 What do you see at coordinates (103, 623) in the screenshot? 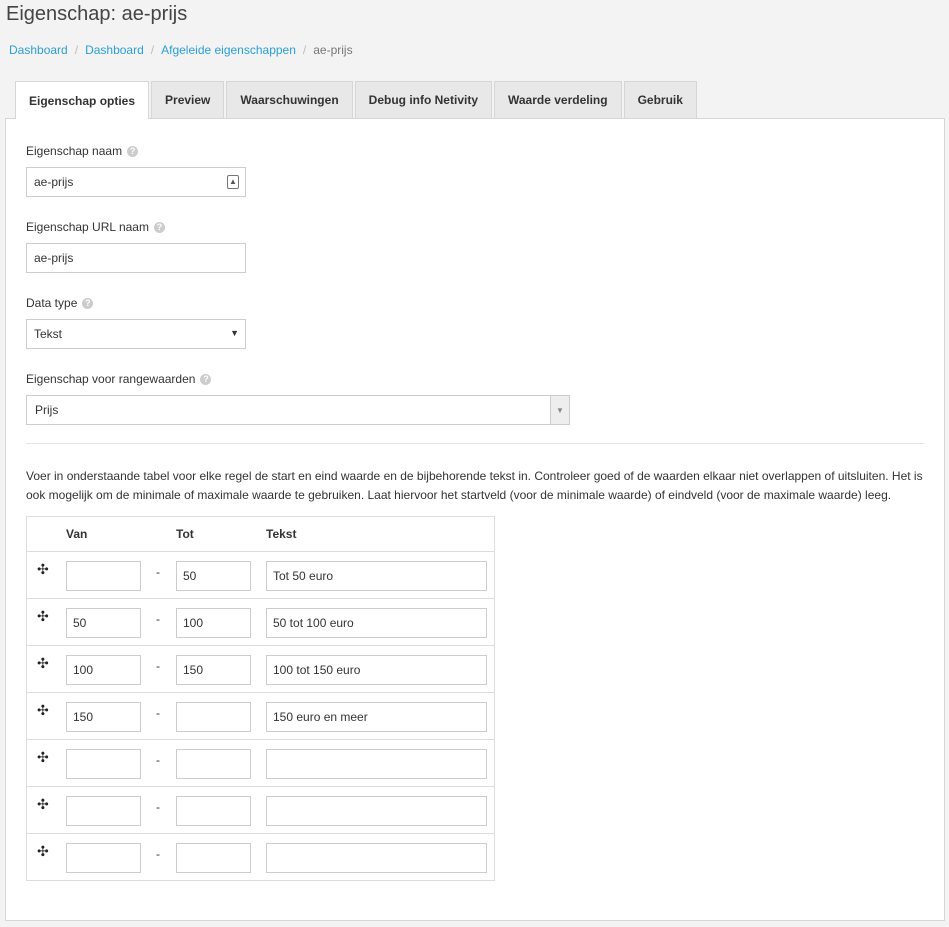
I see `van-input: 50` at bounding box center [103, 623].